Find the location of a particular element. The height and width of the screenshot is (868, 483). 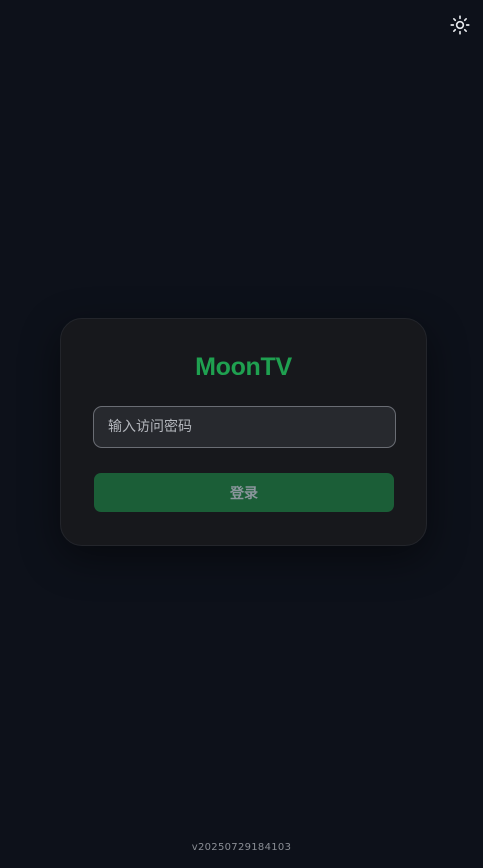

theme-toggle-button is located at coordinates (460, 25).